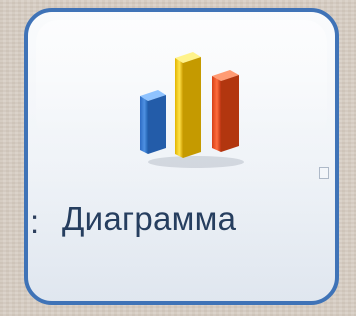  I want to click on partial-label-prefix: :, so click(35, 221).